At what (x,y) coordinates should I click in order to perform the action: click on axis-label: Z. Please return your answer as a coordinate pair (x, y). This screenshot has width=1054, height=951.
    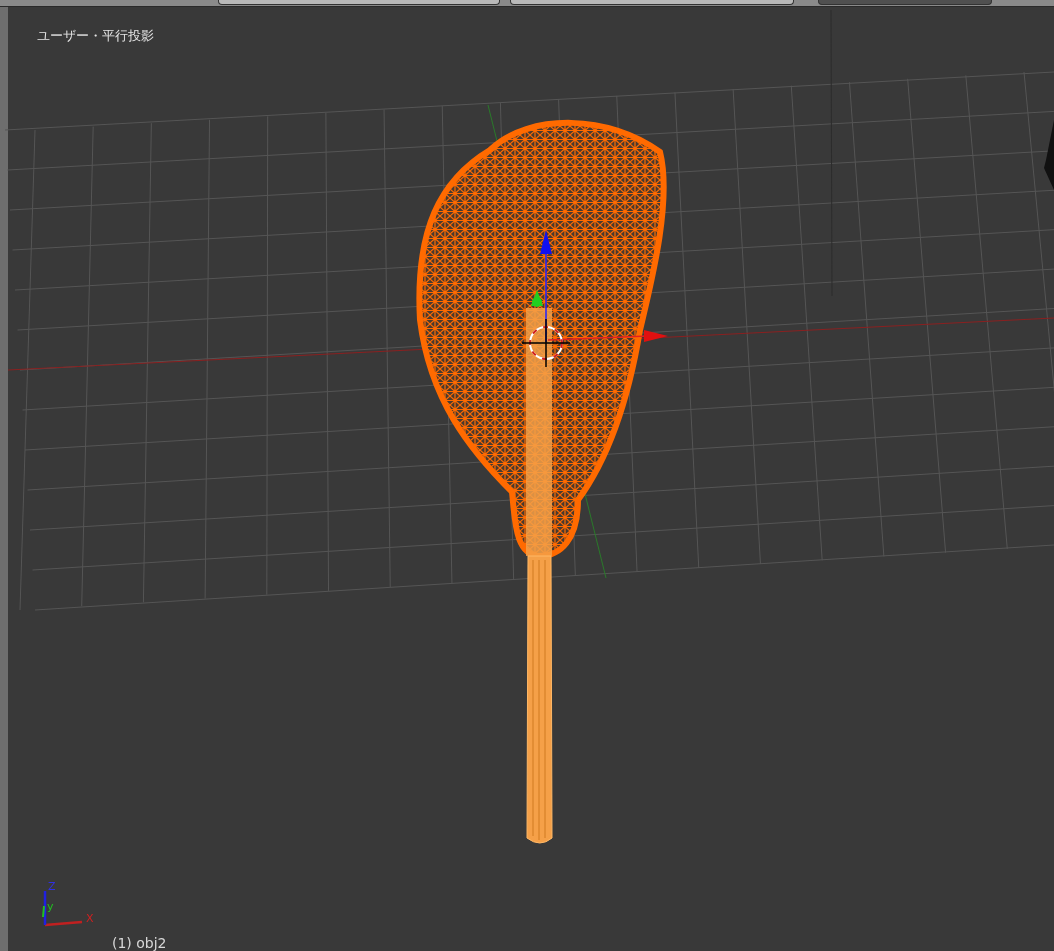
    Looking at the image, I should click on (52, 886).